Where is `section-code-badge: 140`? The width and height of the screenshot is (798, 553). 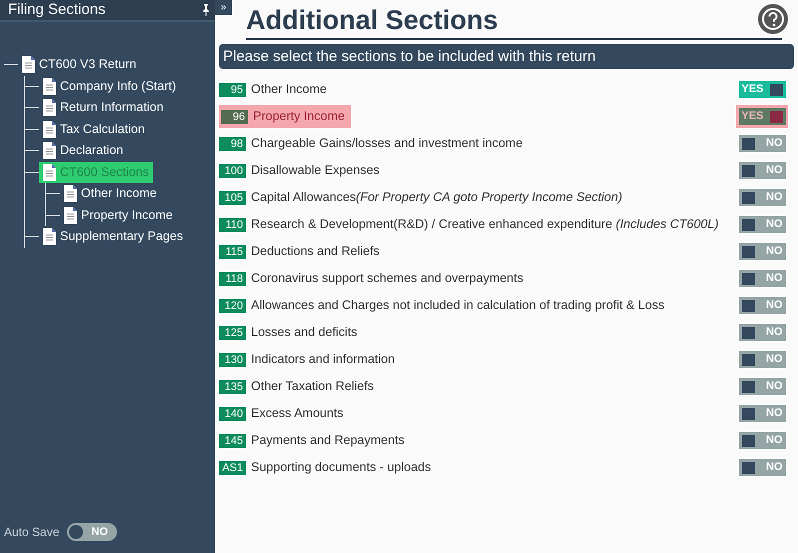 section-code-badge: 140 is located at coordinates (232, 413).